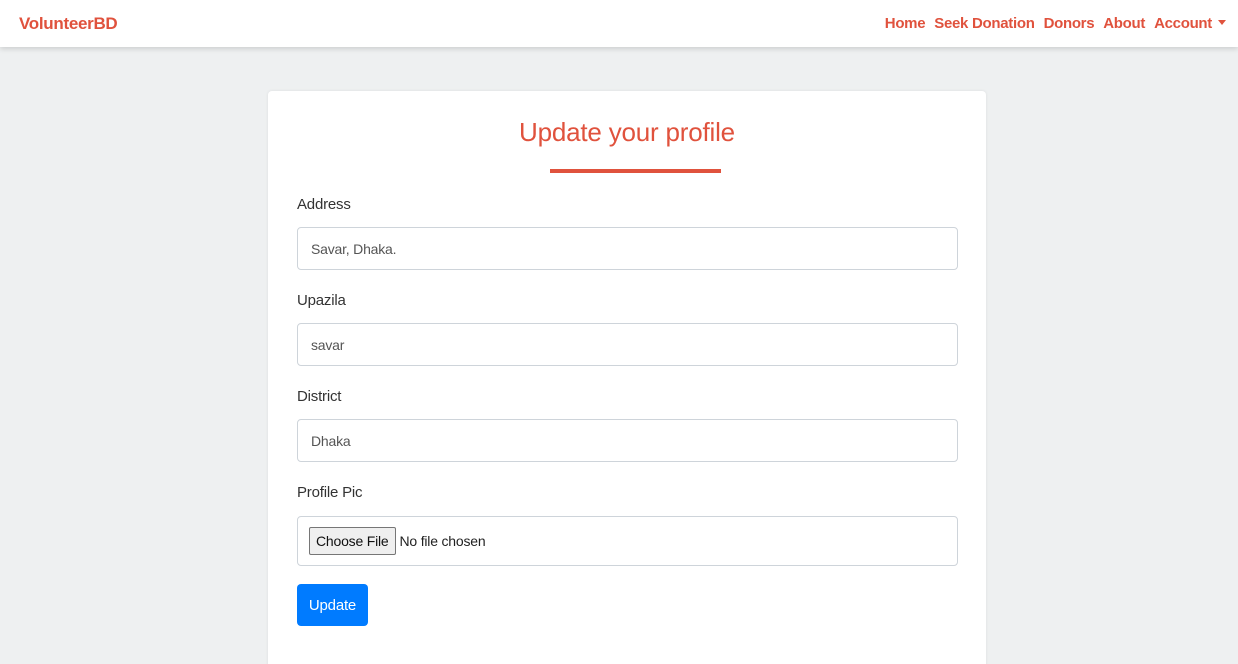  I want to click on title-underline, so click(635, 171).